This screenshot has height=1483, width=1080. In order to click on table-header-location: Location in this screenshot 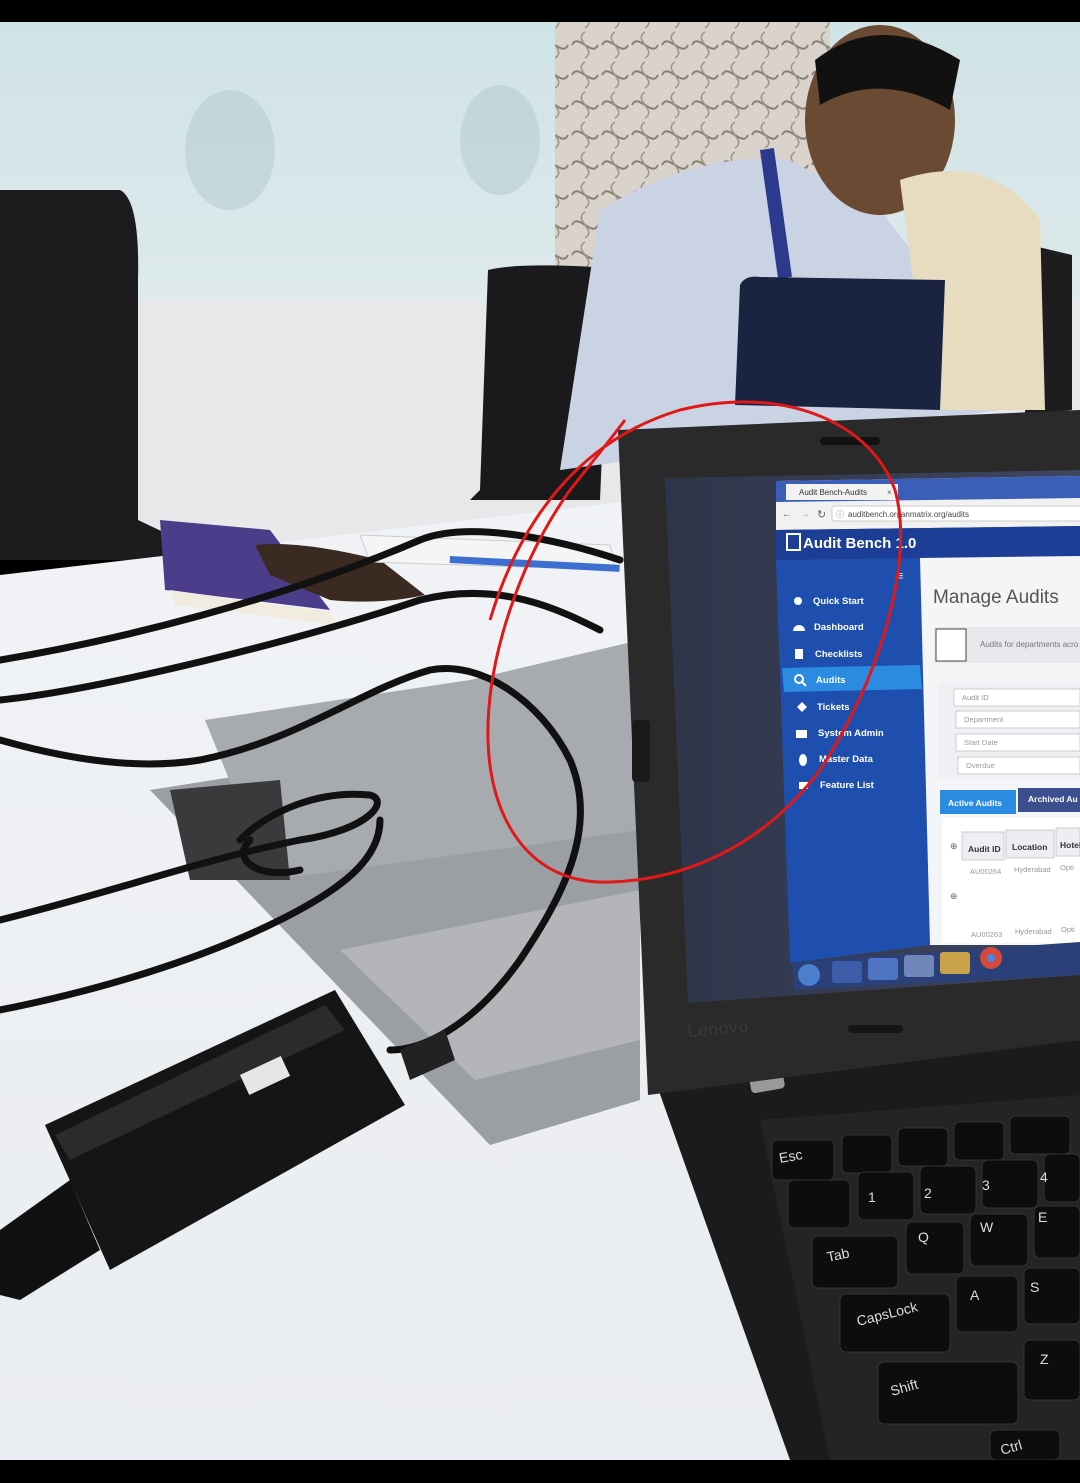, I will do `click(1029, 847)`.